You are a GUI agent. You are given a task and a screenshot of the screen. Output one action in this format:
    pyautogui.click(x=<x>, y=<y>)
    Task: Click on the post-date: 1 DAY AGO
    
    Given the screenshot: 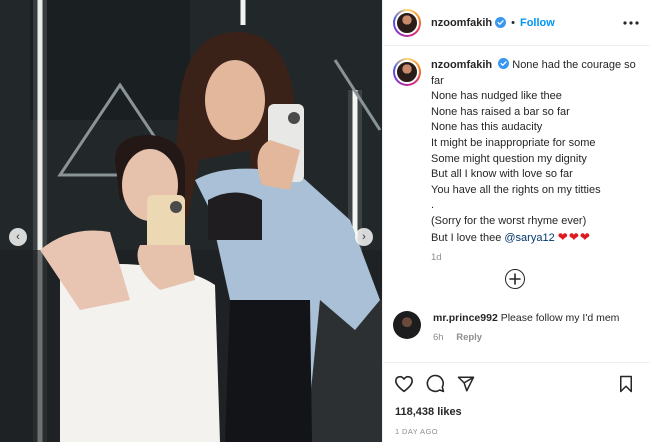 What is the action you would take?
    pyautogui.click(x=416, y=431)
    